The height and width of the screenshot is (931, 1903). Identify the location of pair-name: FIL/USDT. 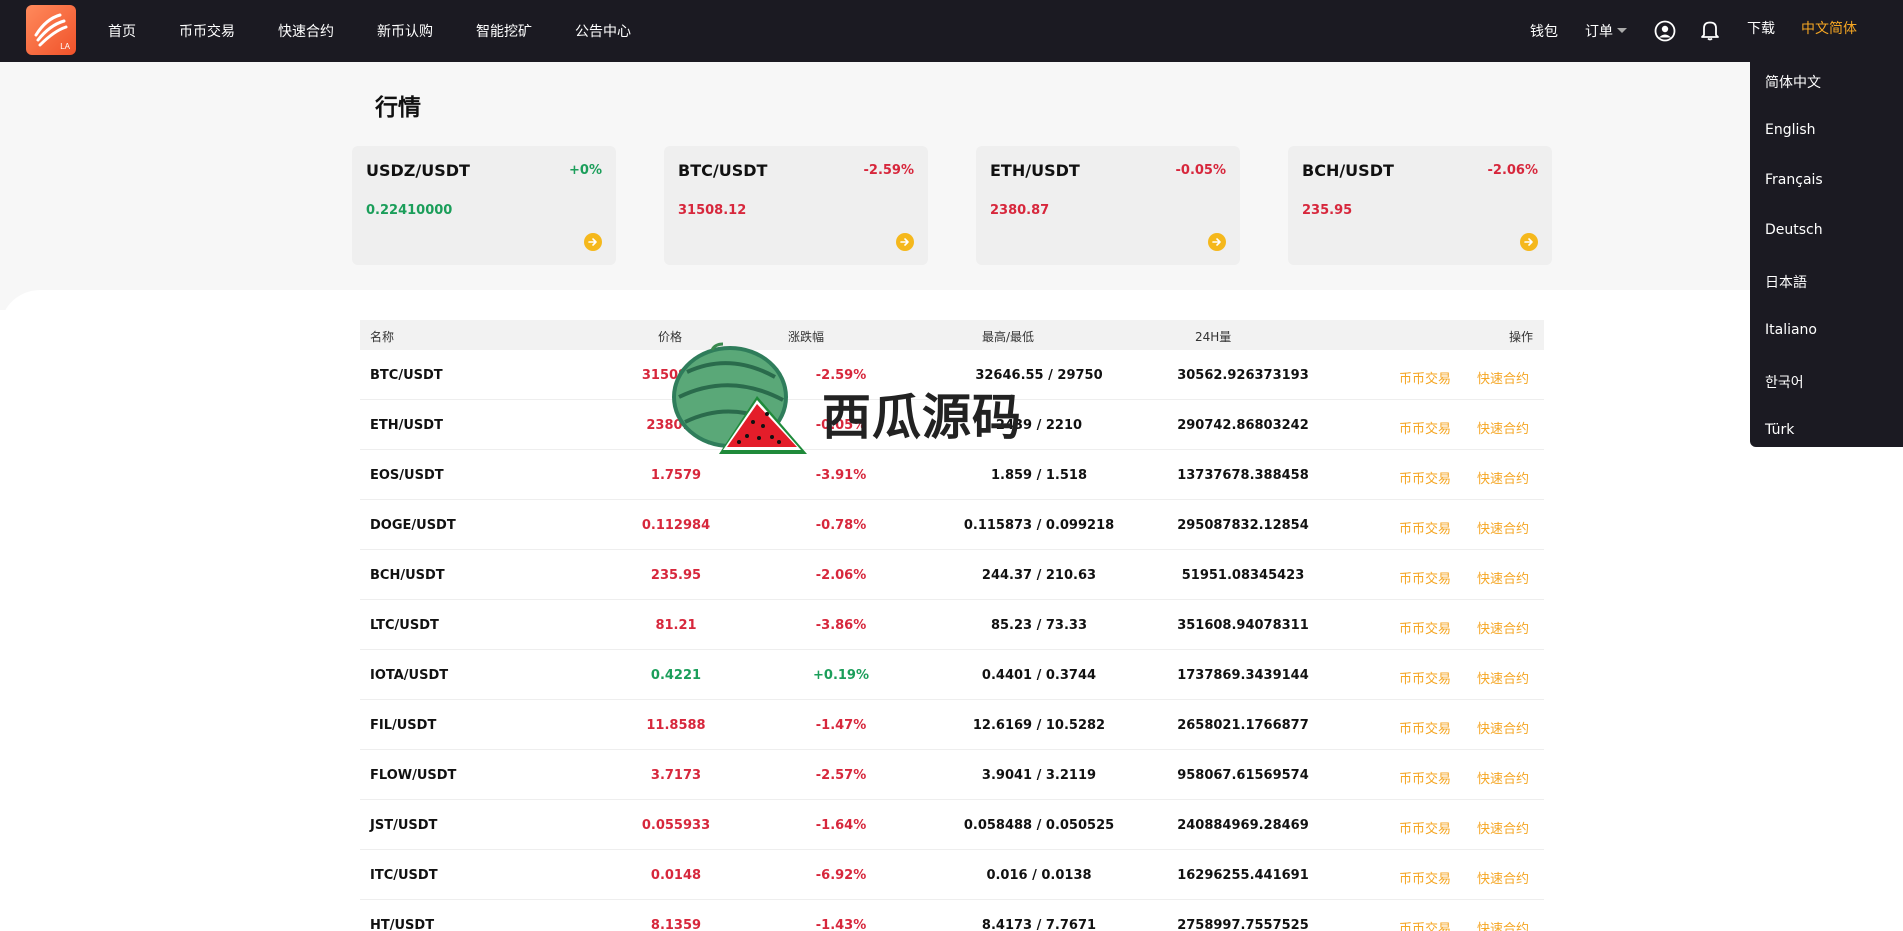
(403, 725).